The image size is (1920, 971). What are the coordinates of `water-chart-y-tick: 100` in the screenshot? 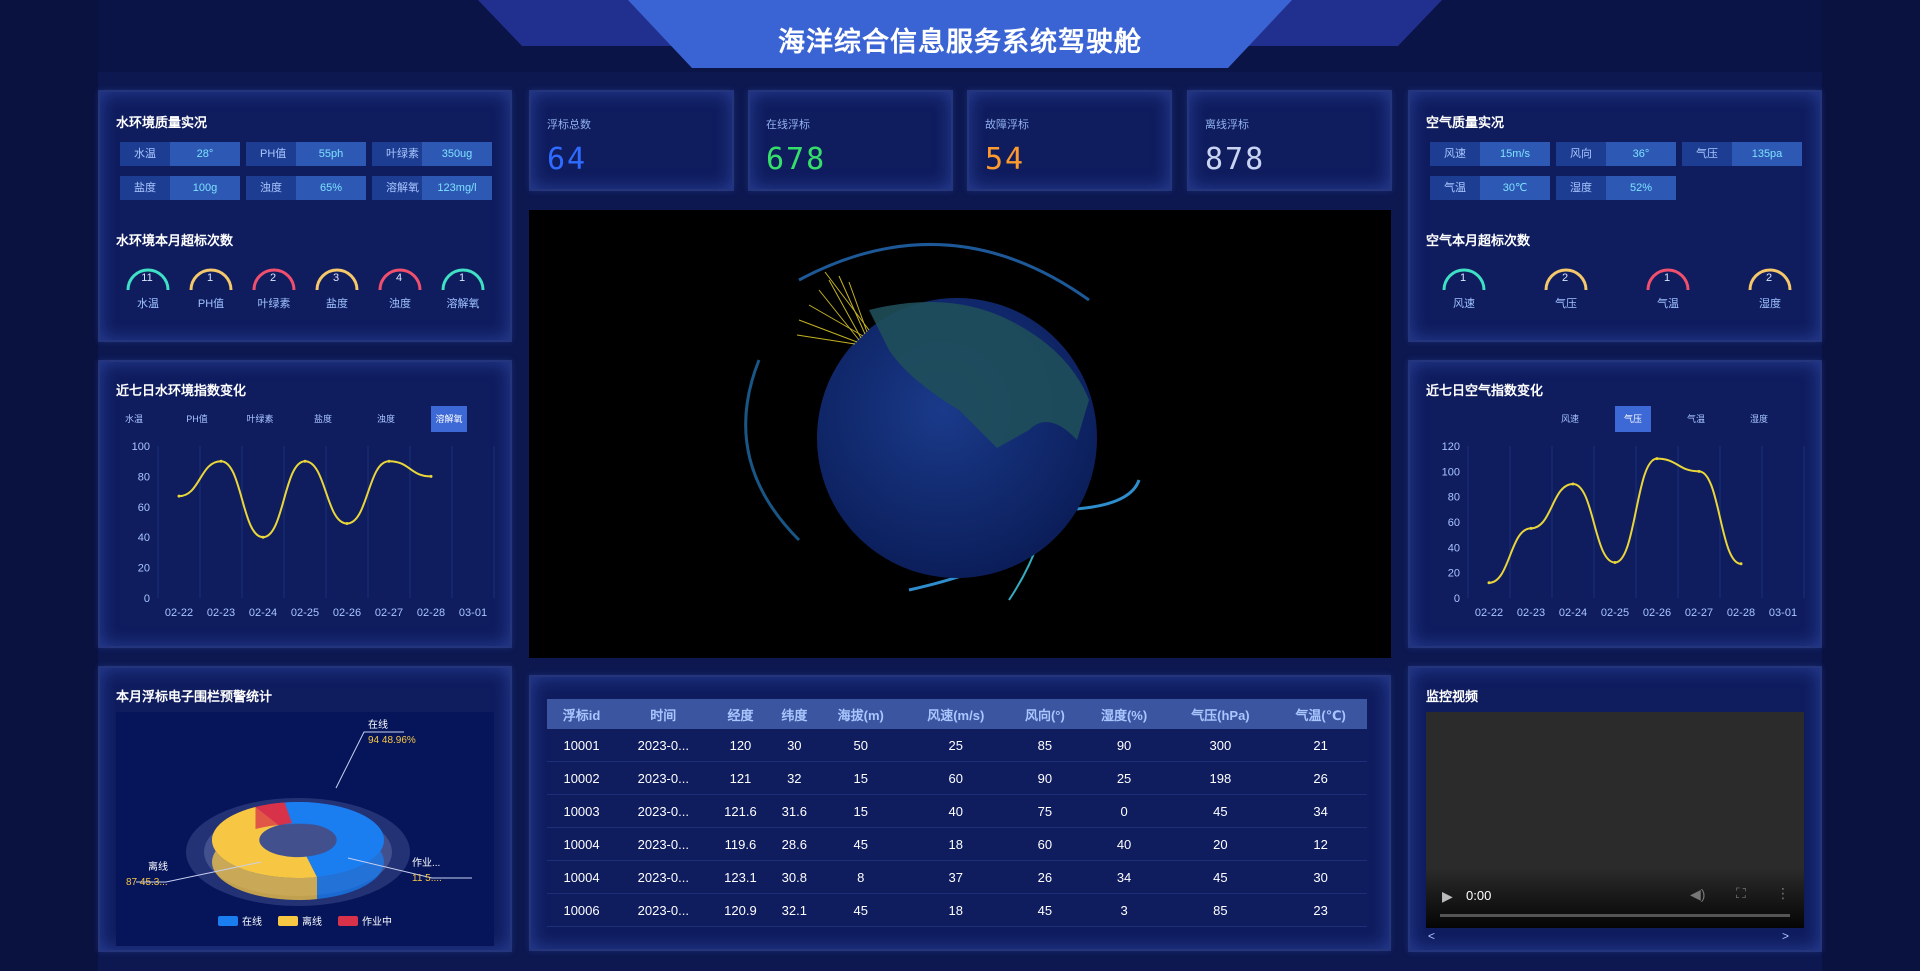 It's located at (141, 447).